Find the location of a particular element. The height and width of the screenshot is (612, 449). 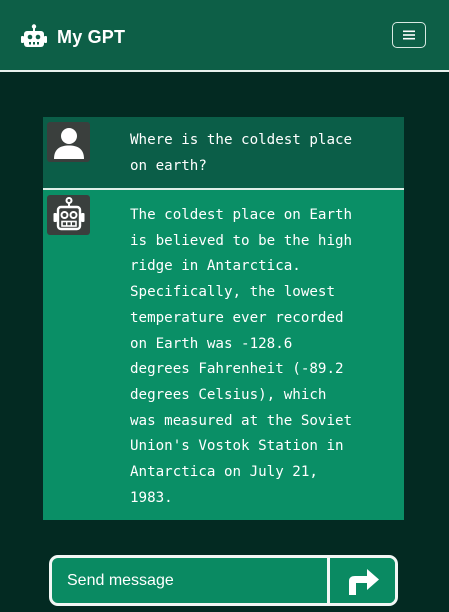

send-button is located at coordinates (361, 580).